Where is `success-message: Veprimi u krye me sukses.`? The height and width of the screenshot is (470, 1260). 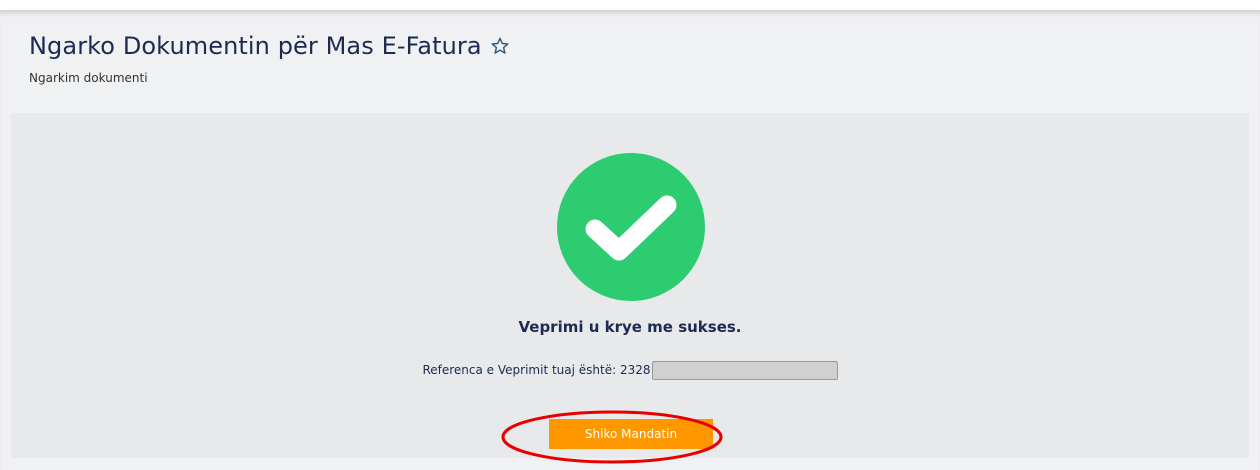
success-message: Veprimi u krye me sukses. is located at coordinates (630, 327).